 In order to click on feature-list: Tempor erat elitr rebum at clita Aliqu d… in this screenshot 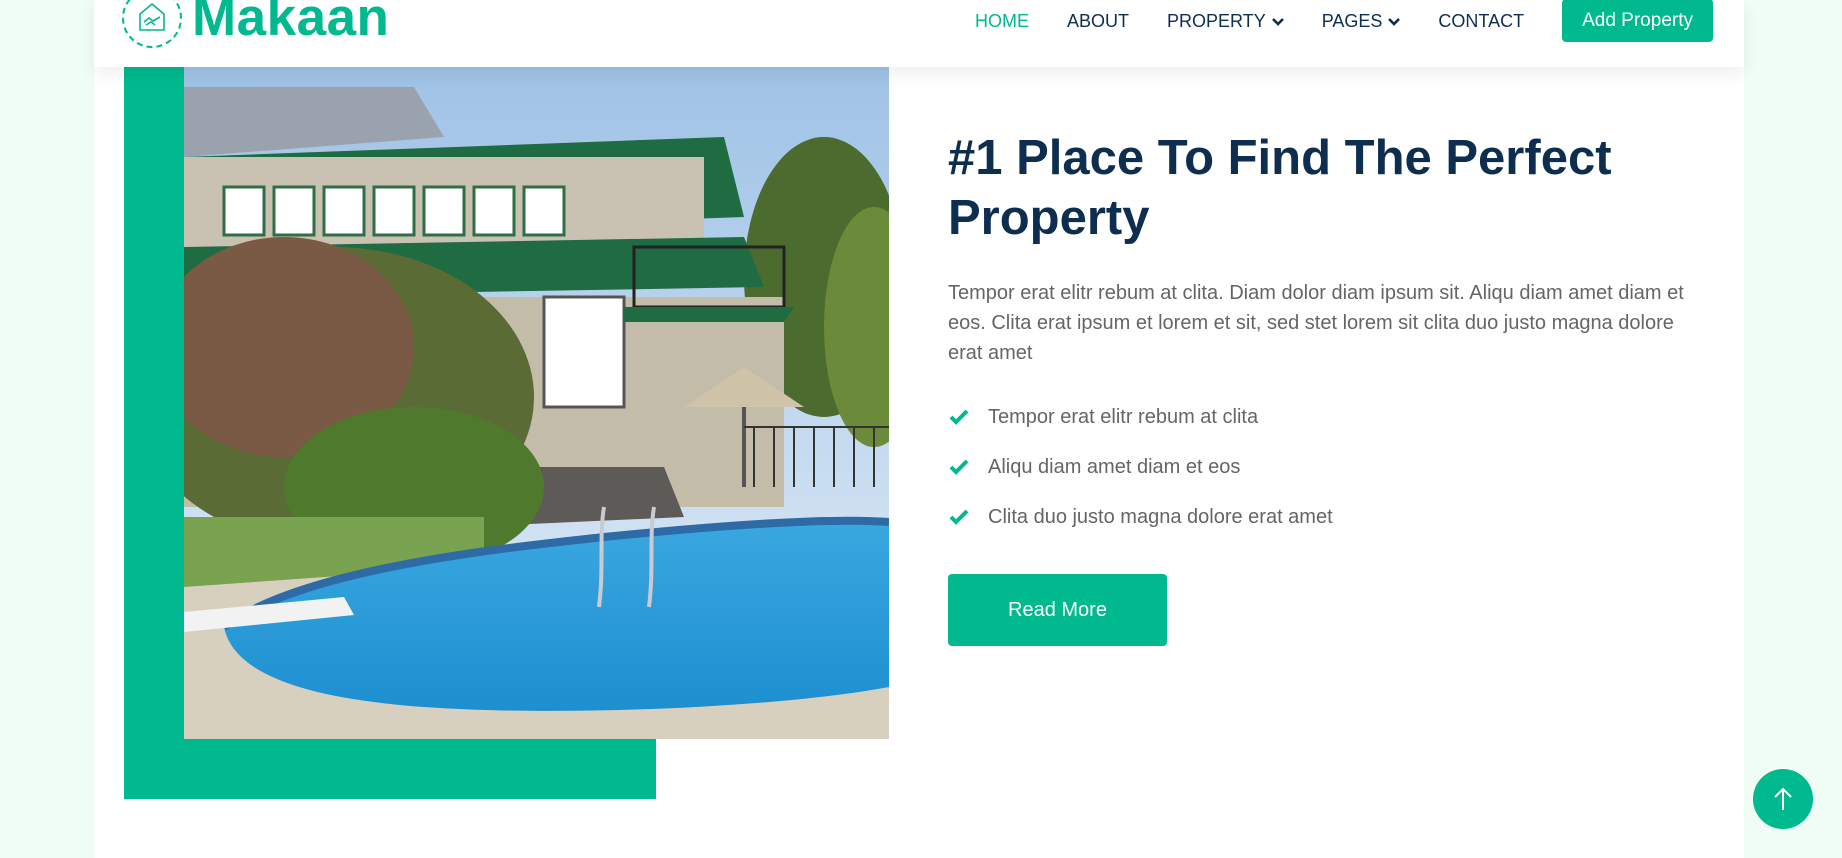, I will do `click(1328, 467)`.